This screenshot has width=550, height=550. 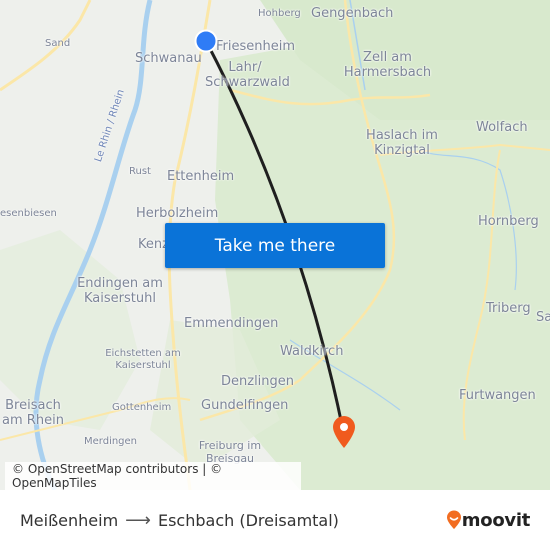 What do you see at coordinates (201, 176) in the screenshot?
I see `map-label: Ettenheim` at bounding box center [201, 176].